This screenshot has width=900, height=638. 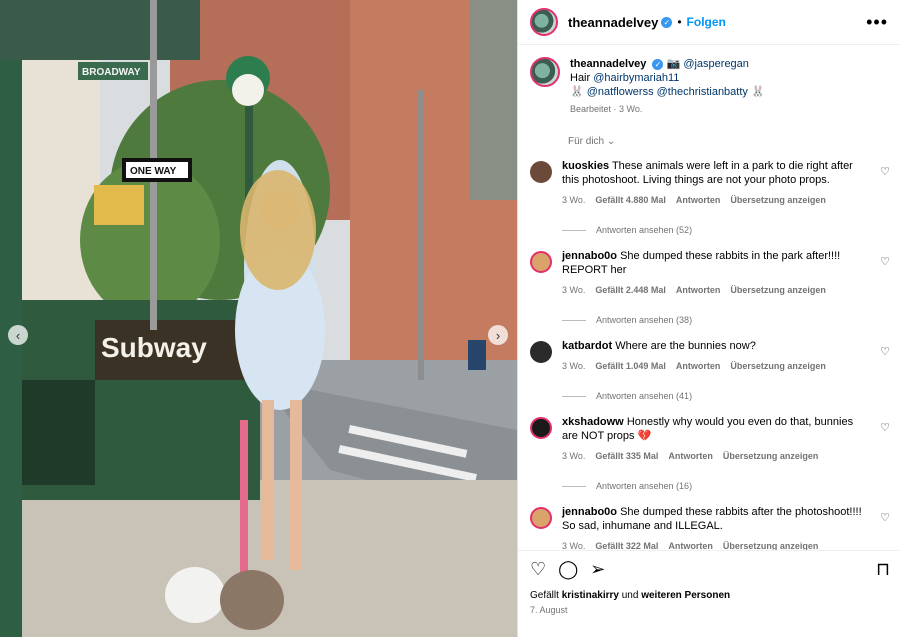 What do you see at coordinates (712, 486) in the screenshot?
I see `view-replies-button: Antworten ansehen (16)` at bounding box center [712, 486].